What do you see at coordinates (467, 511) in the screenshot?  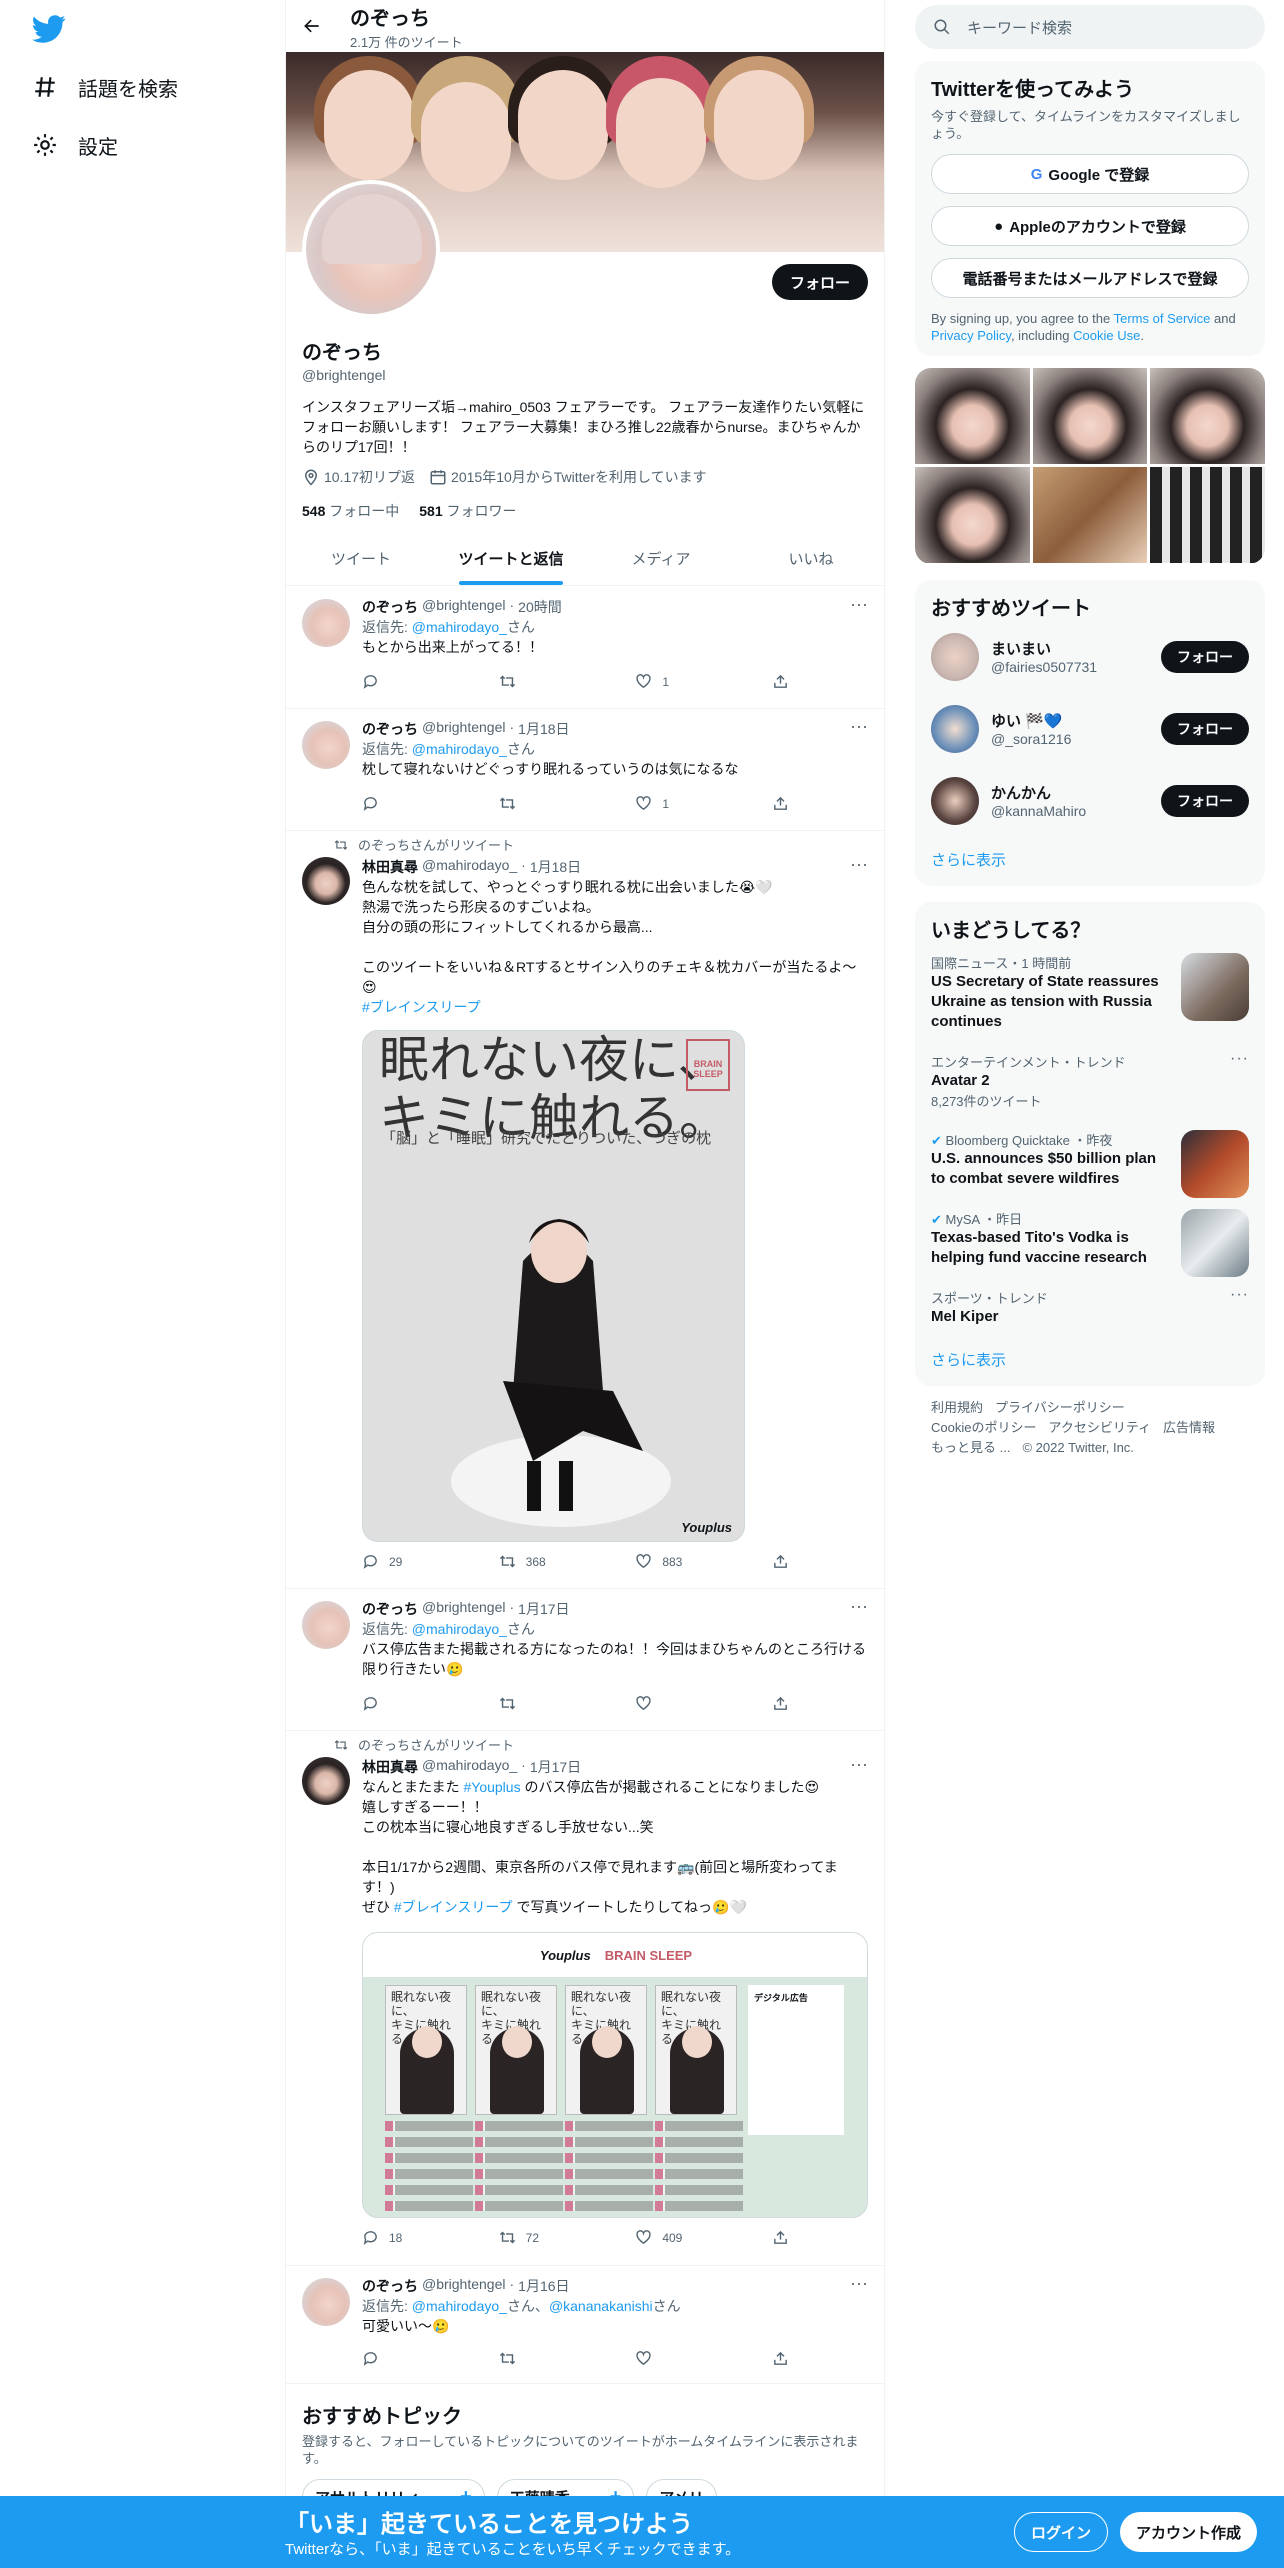 I see `followers-link: 581 フォロワー` at bounding box center [467, 511].